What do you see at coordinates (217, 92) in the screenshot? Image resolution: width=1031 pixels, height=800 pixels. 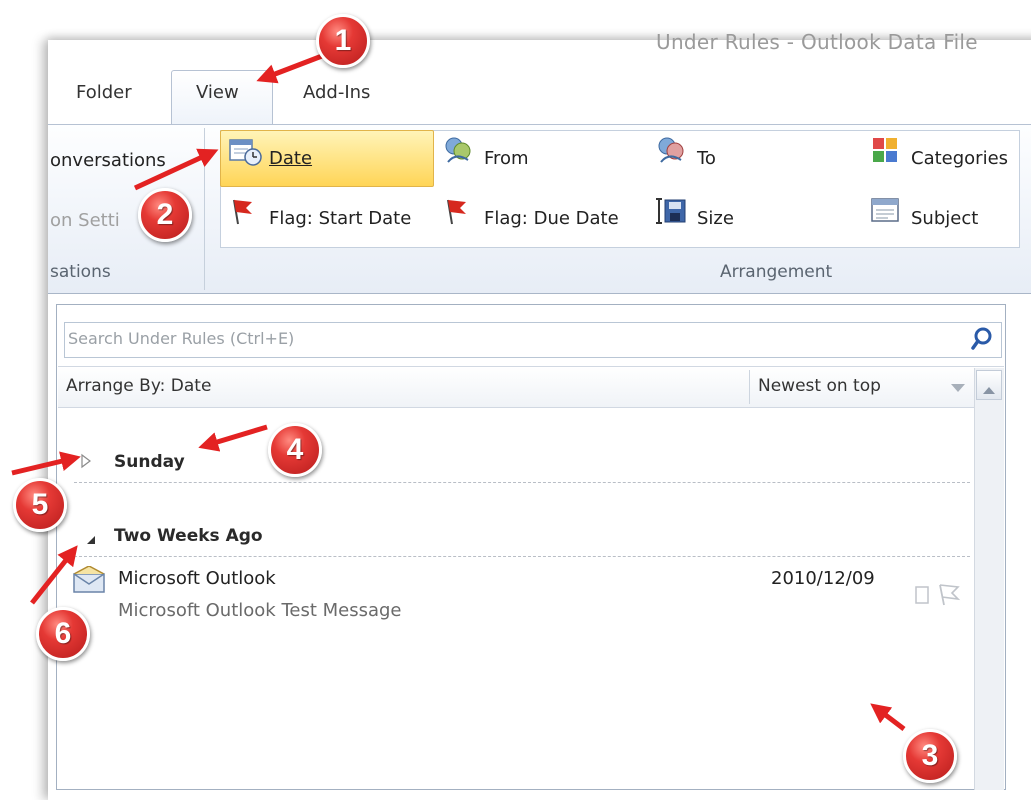 I see `tab-view: View` at bounding box center [217, 92].